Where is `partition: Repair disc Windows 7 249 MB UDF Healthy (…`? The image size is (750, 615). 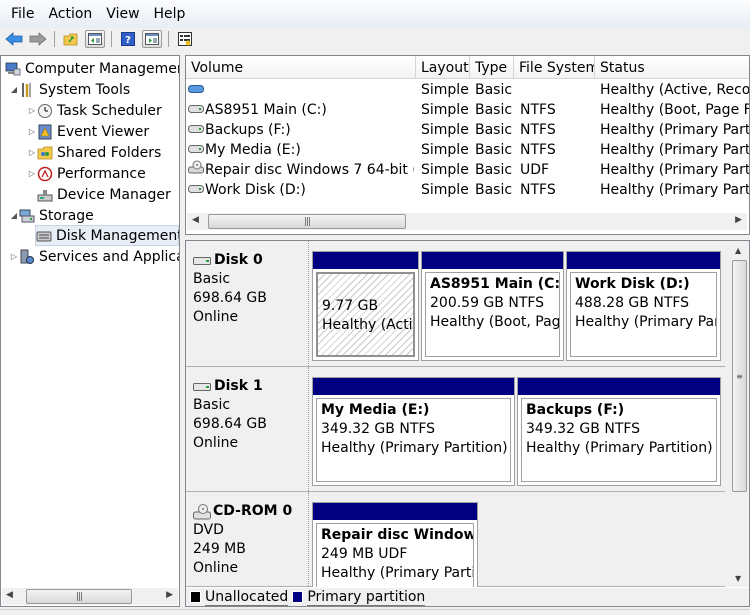 partition: Repair disc Windows 7 249 MB UDF Healthy (… is located at coordinates (395, 547).